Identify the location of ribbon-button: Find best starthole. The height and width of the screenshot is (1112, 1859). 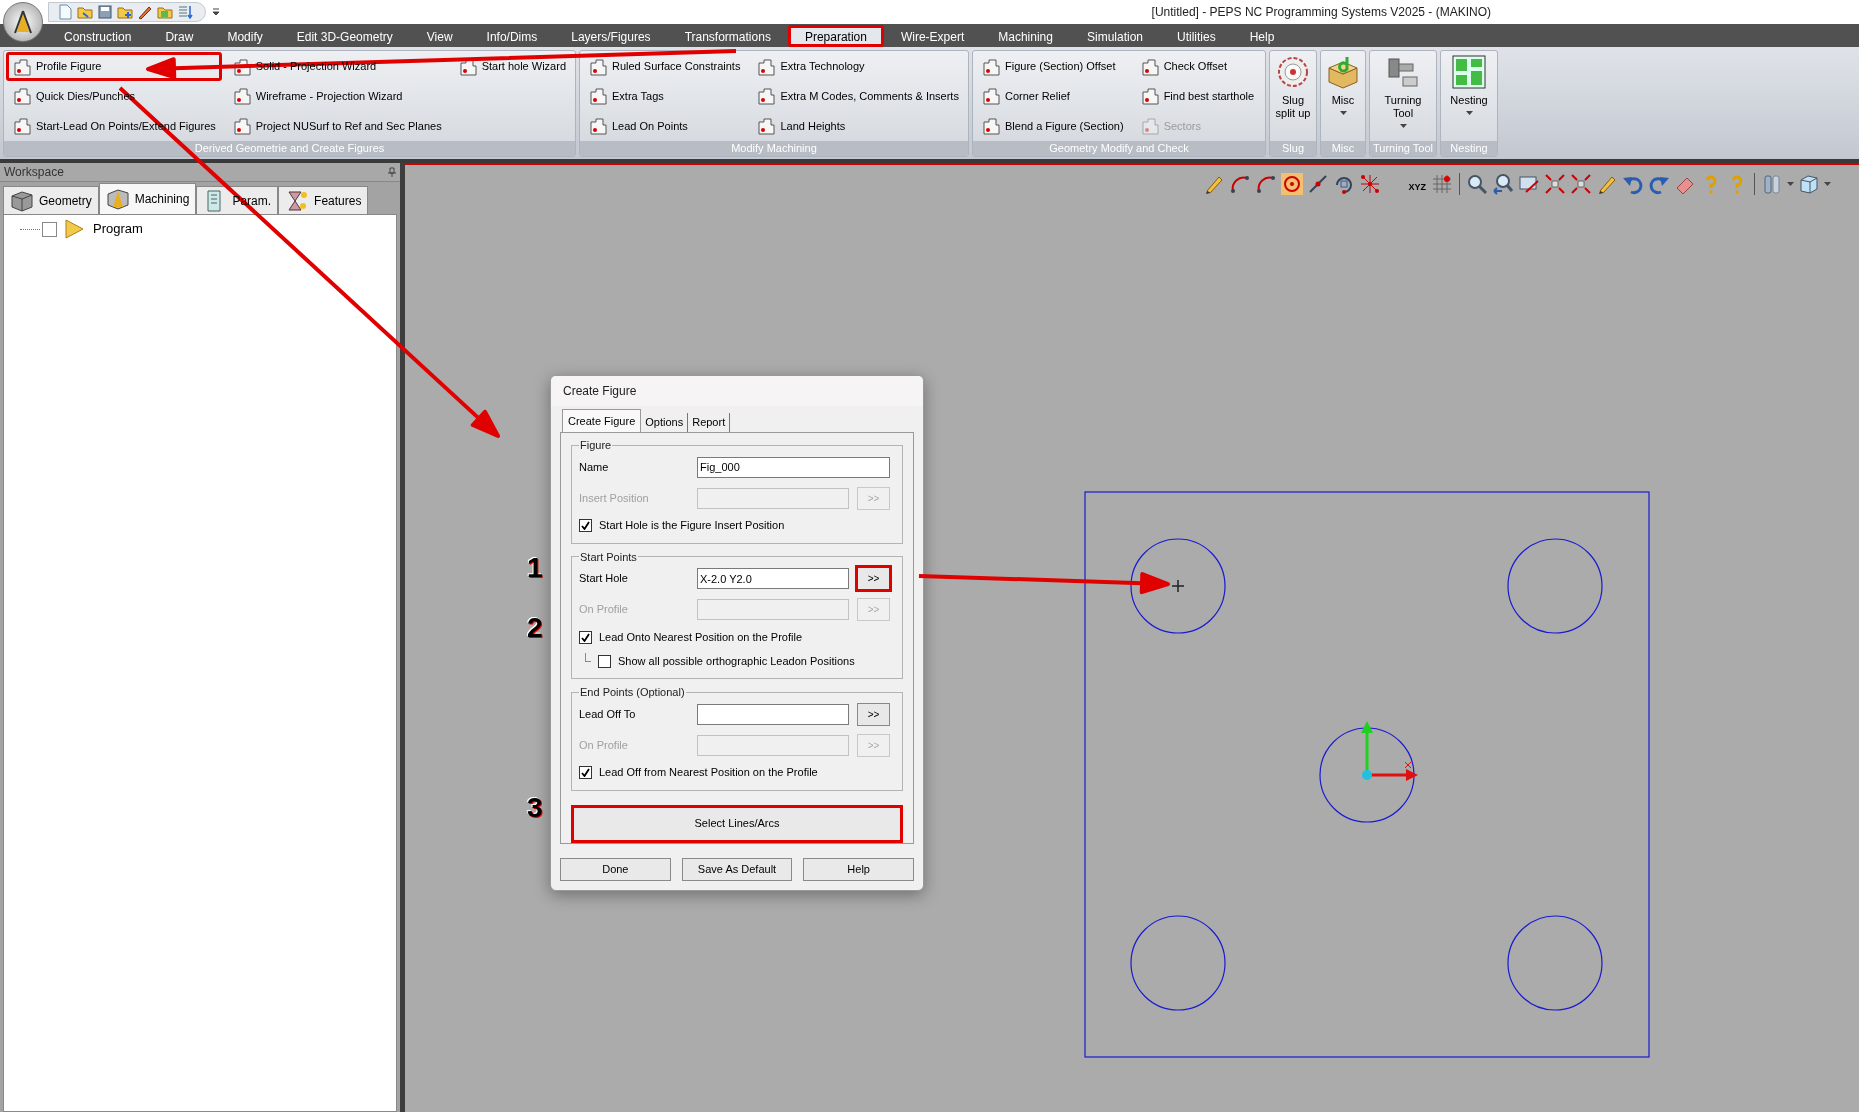
(1197, 96).